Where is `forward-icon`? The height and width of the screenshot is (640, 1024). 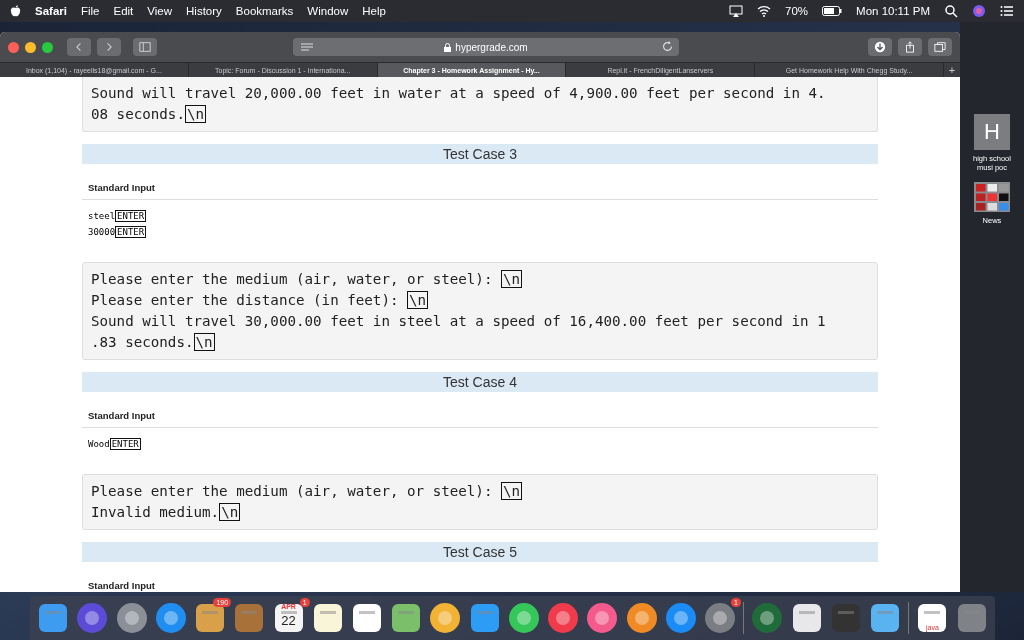 forward-icon is located at coordinates (109, 47).